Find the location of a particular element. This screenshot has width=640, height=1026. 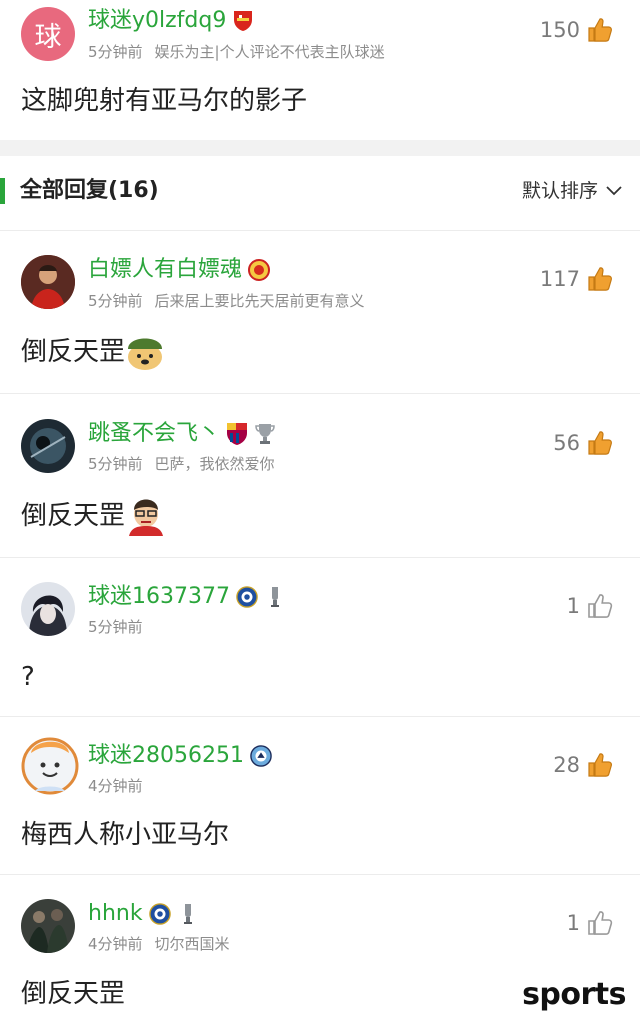

username: 跳蚤不会飞丶 is located at coordinates (154, 434).